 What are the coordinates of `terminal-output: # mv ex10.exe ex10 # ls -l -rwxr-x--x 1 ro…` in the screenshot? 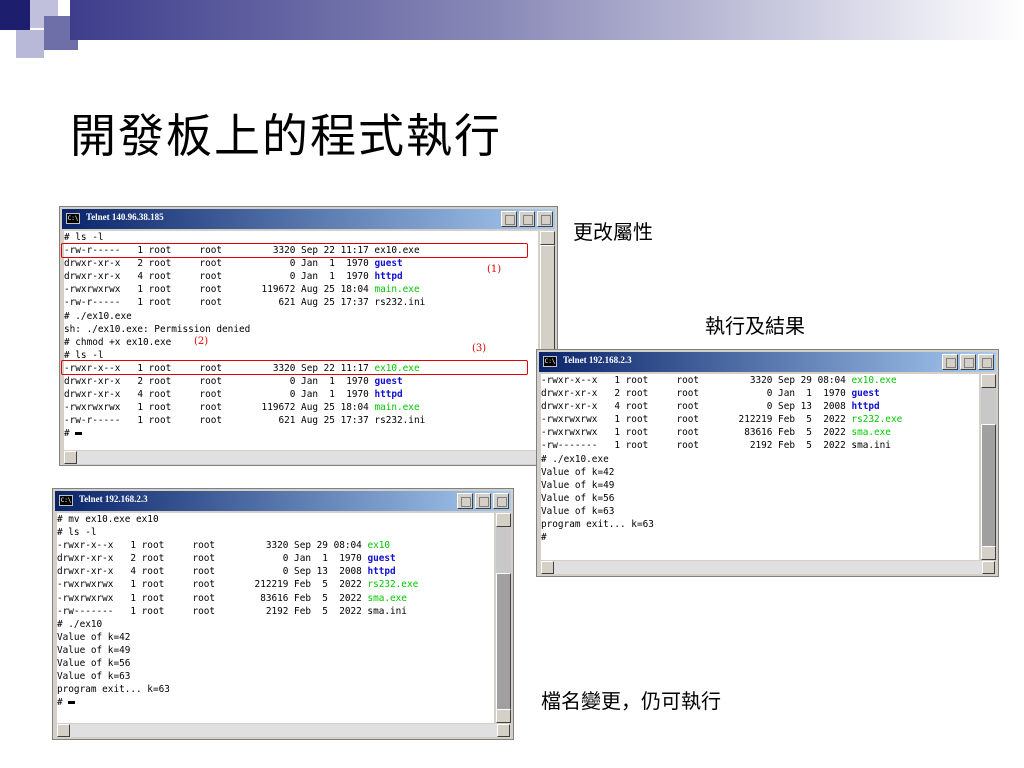 It's located at (275, 618).